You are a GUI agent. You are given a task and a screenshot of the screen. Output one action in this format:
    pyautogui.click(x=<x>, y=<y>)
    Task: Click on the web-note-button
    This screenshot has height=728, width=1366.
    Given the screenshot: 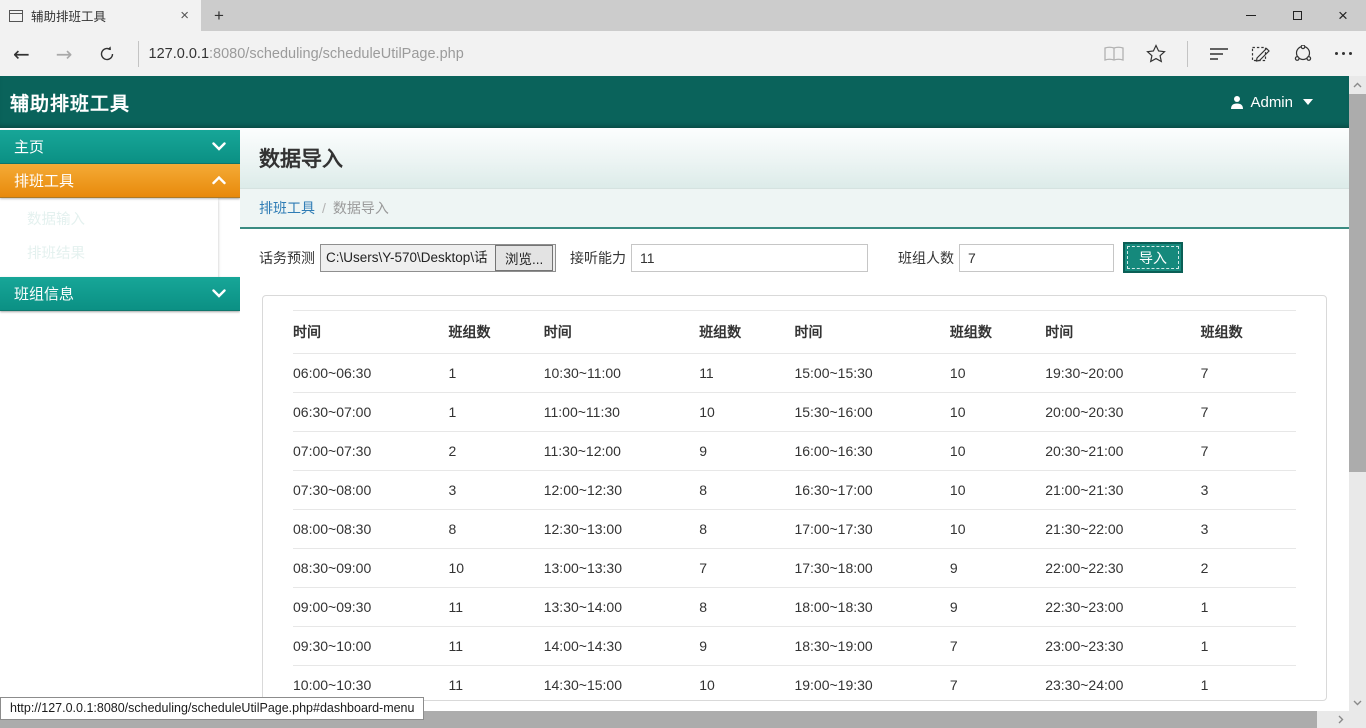 What is the action you would take?
    pyautogui.click(x=1261, y=54)
    